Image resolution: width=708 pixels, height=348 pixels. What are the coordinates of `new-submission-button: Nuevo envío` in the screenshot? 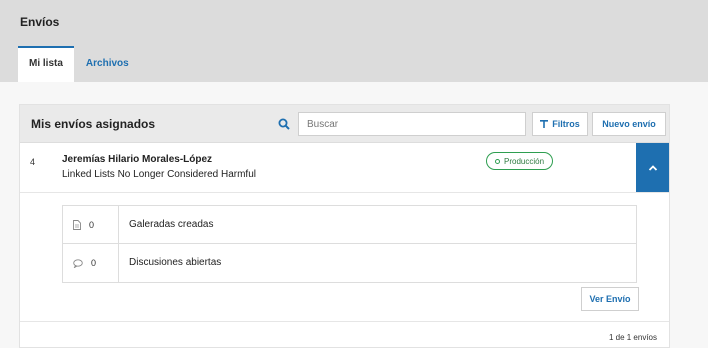 It's located at (629, 124).